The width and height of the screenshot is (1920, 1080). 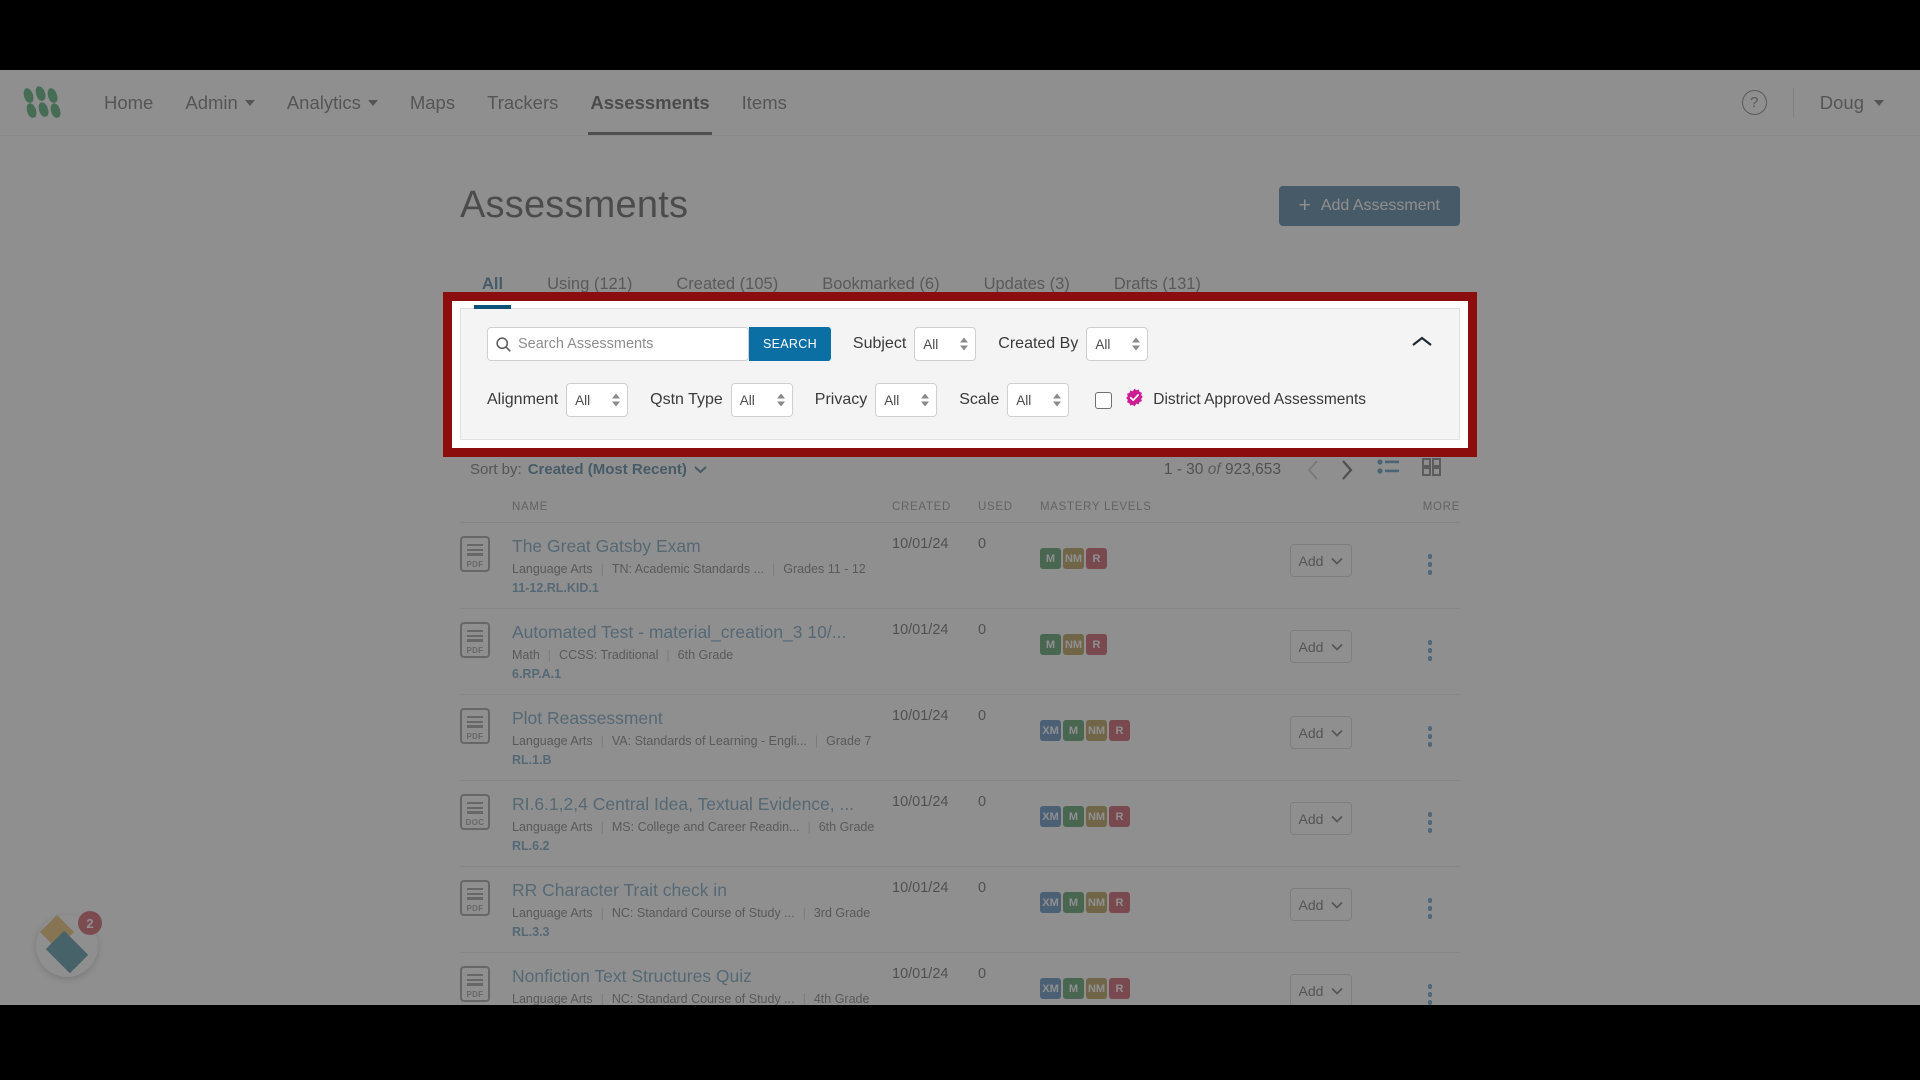 I want to click on filter-select-qstn-type: All, so click(x=761, y=400).